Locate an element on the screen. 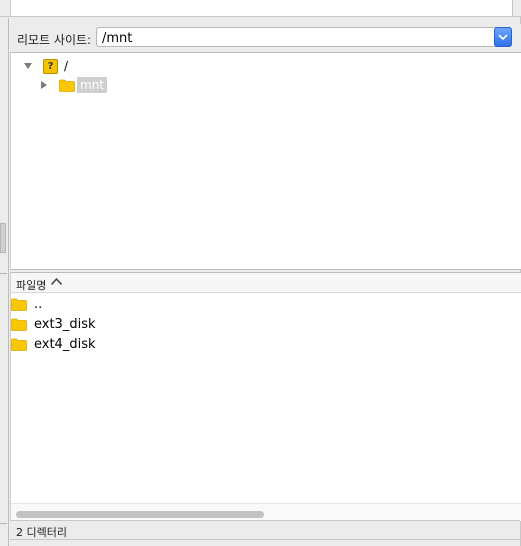 This screenshot has height=546, width=521. item-name: ext3_disk is located at coordinates (65, 324).